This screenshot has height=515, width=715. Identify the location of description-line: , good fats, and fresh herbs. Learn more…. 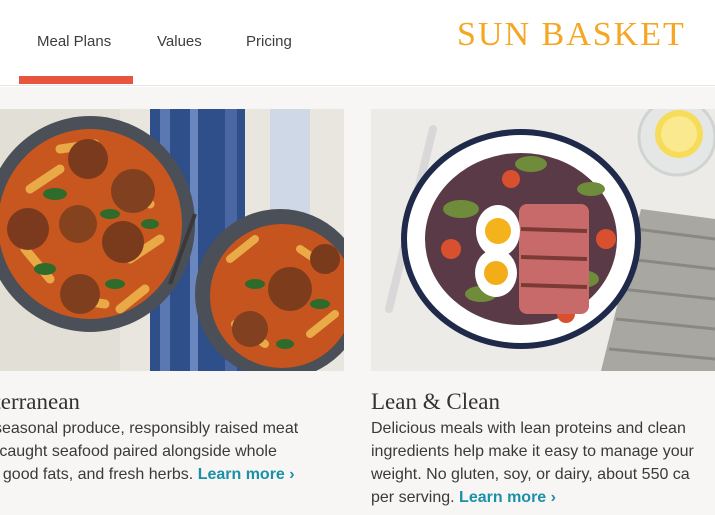
(149, 474).